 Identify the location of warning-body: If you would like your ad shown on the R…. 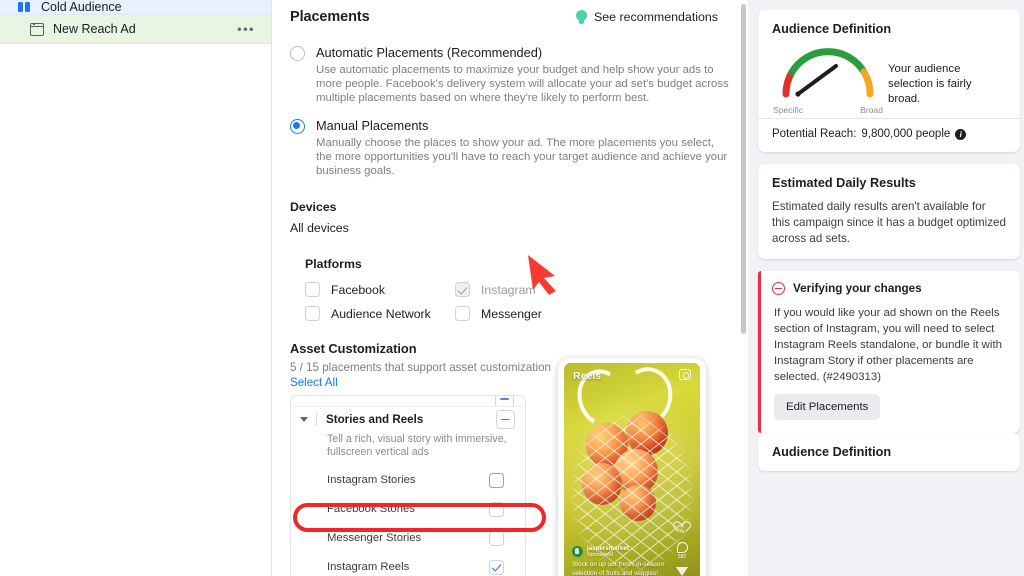
(888, 345).